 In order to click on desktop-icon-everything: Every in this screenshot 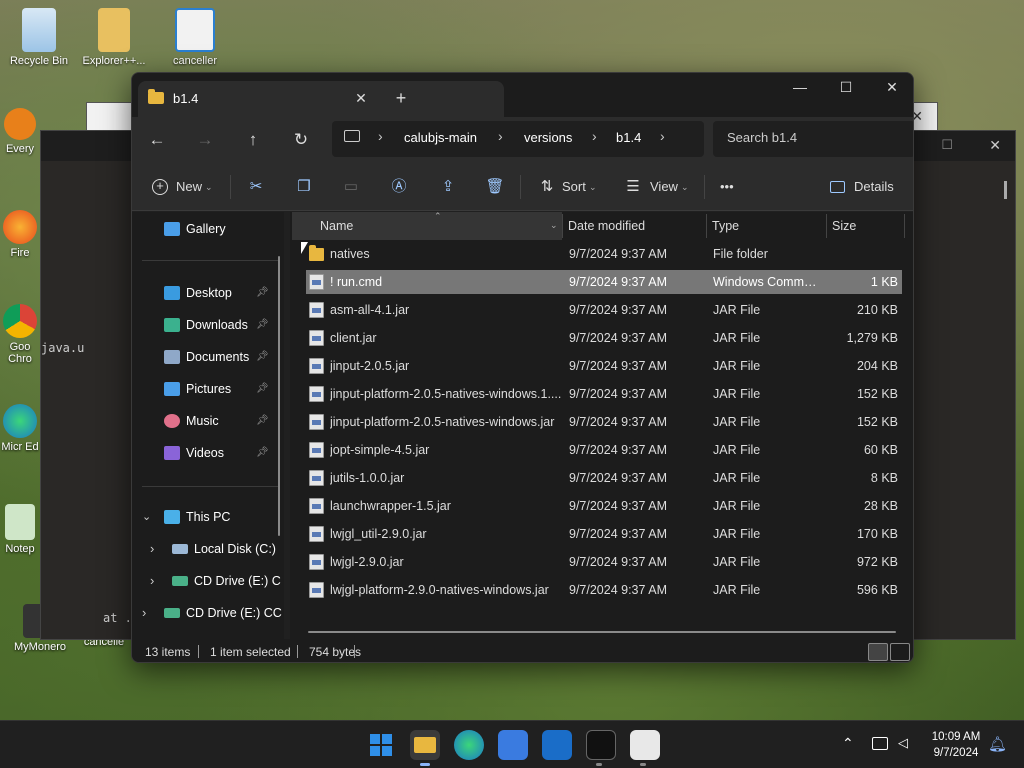, I will do `click(20, 131)`.